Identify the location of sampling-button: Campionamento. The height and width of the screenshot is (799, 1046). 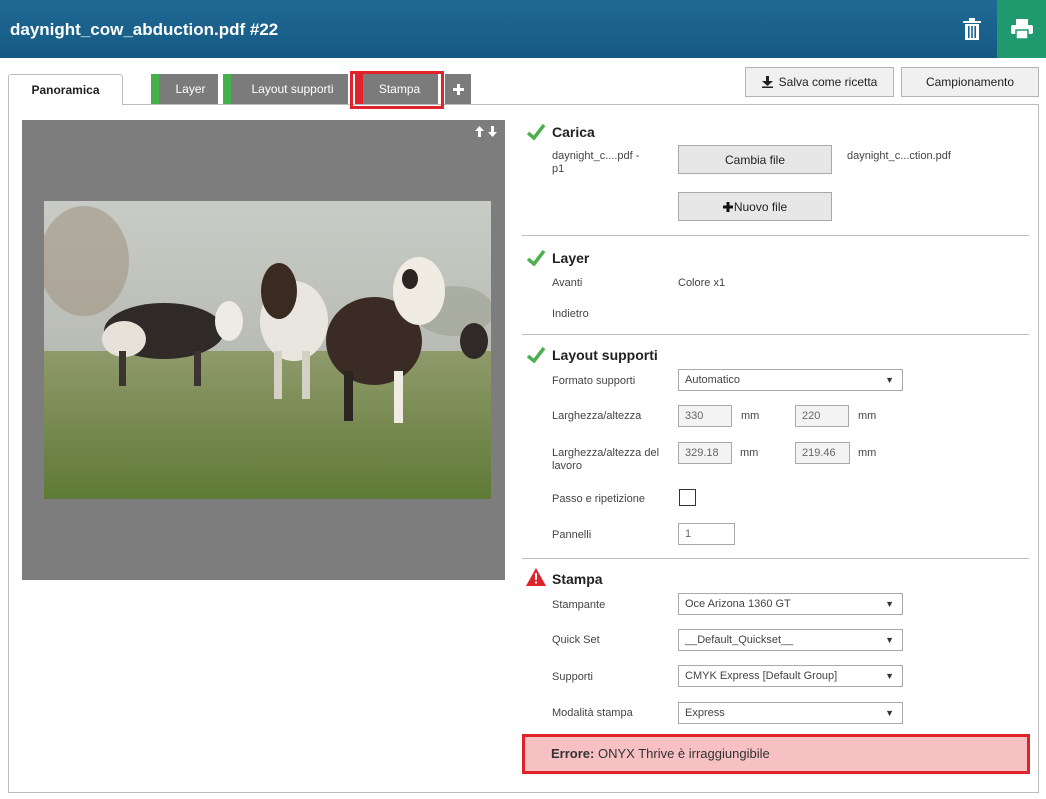
(970, 82).